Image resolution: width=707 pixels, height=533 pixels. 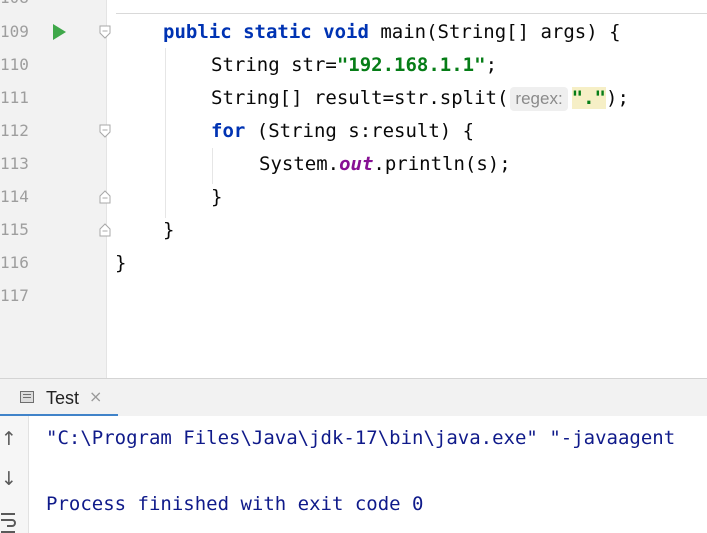 I want to click on console-toolbar: ↑ ↓, so click(x=14, y=474).